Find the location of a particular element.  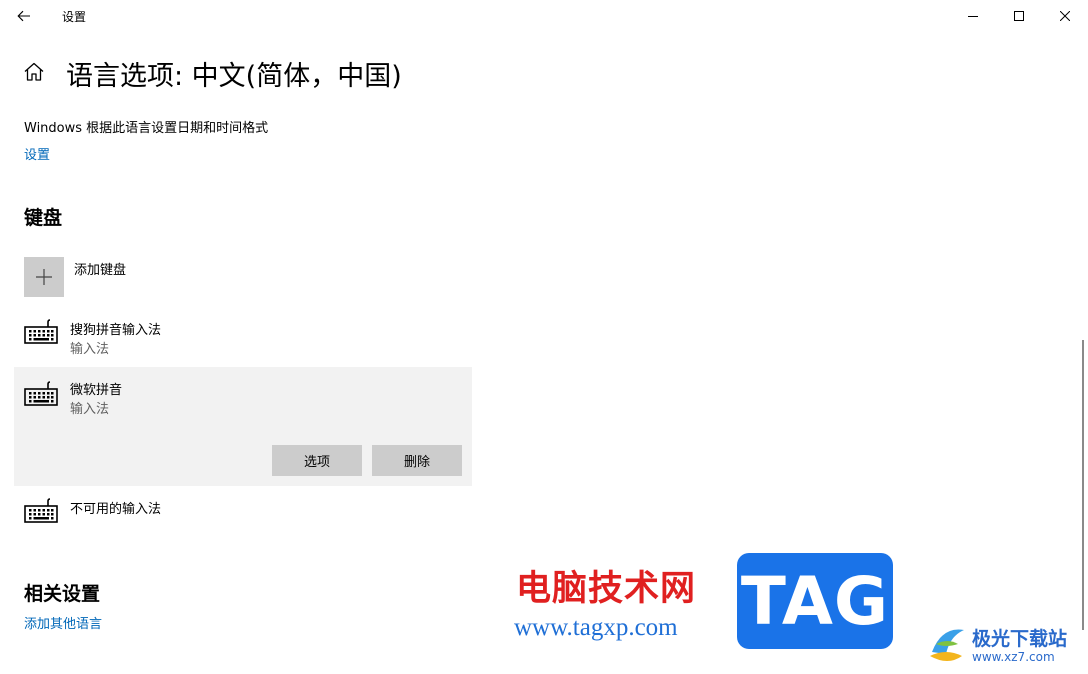

back-button is located at coordinates (24, 16).